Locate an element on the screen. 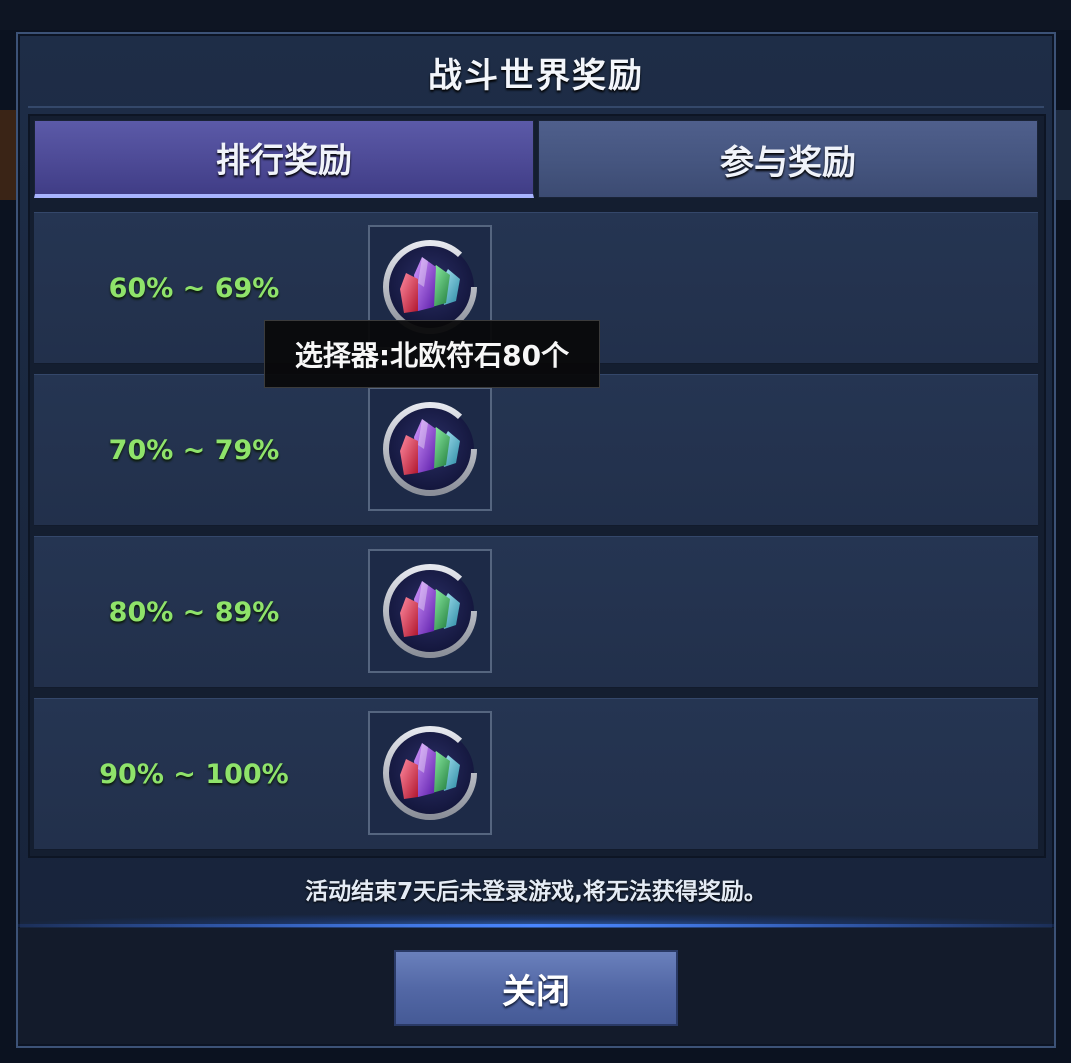 Image resolution: width=1071 pixels, height=1063 pixels. rank-range-label: 90% ~ 100% is located at coordinates (194, 774).